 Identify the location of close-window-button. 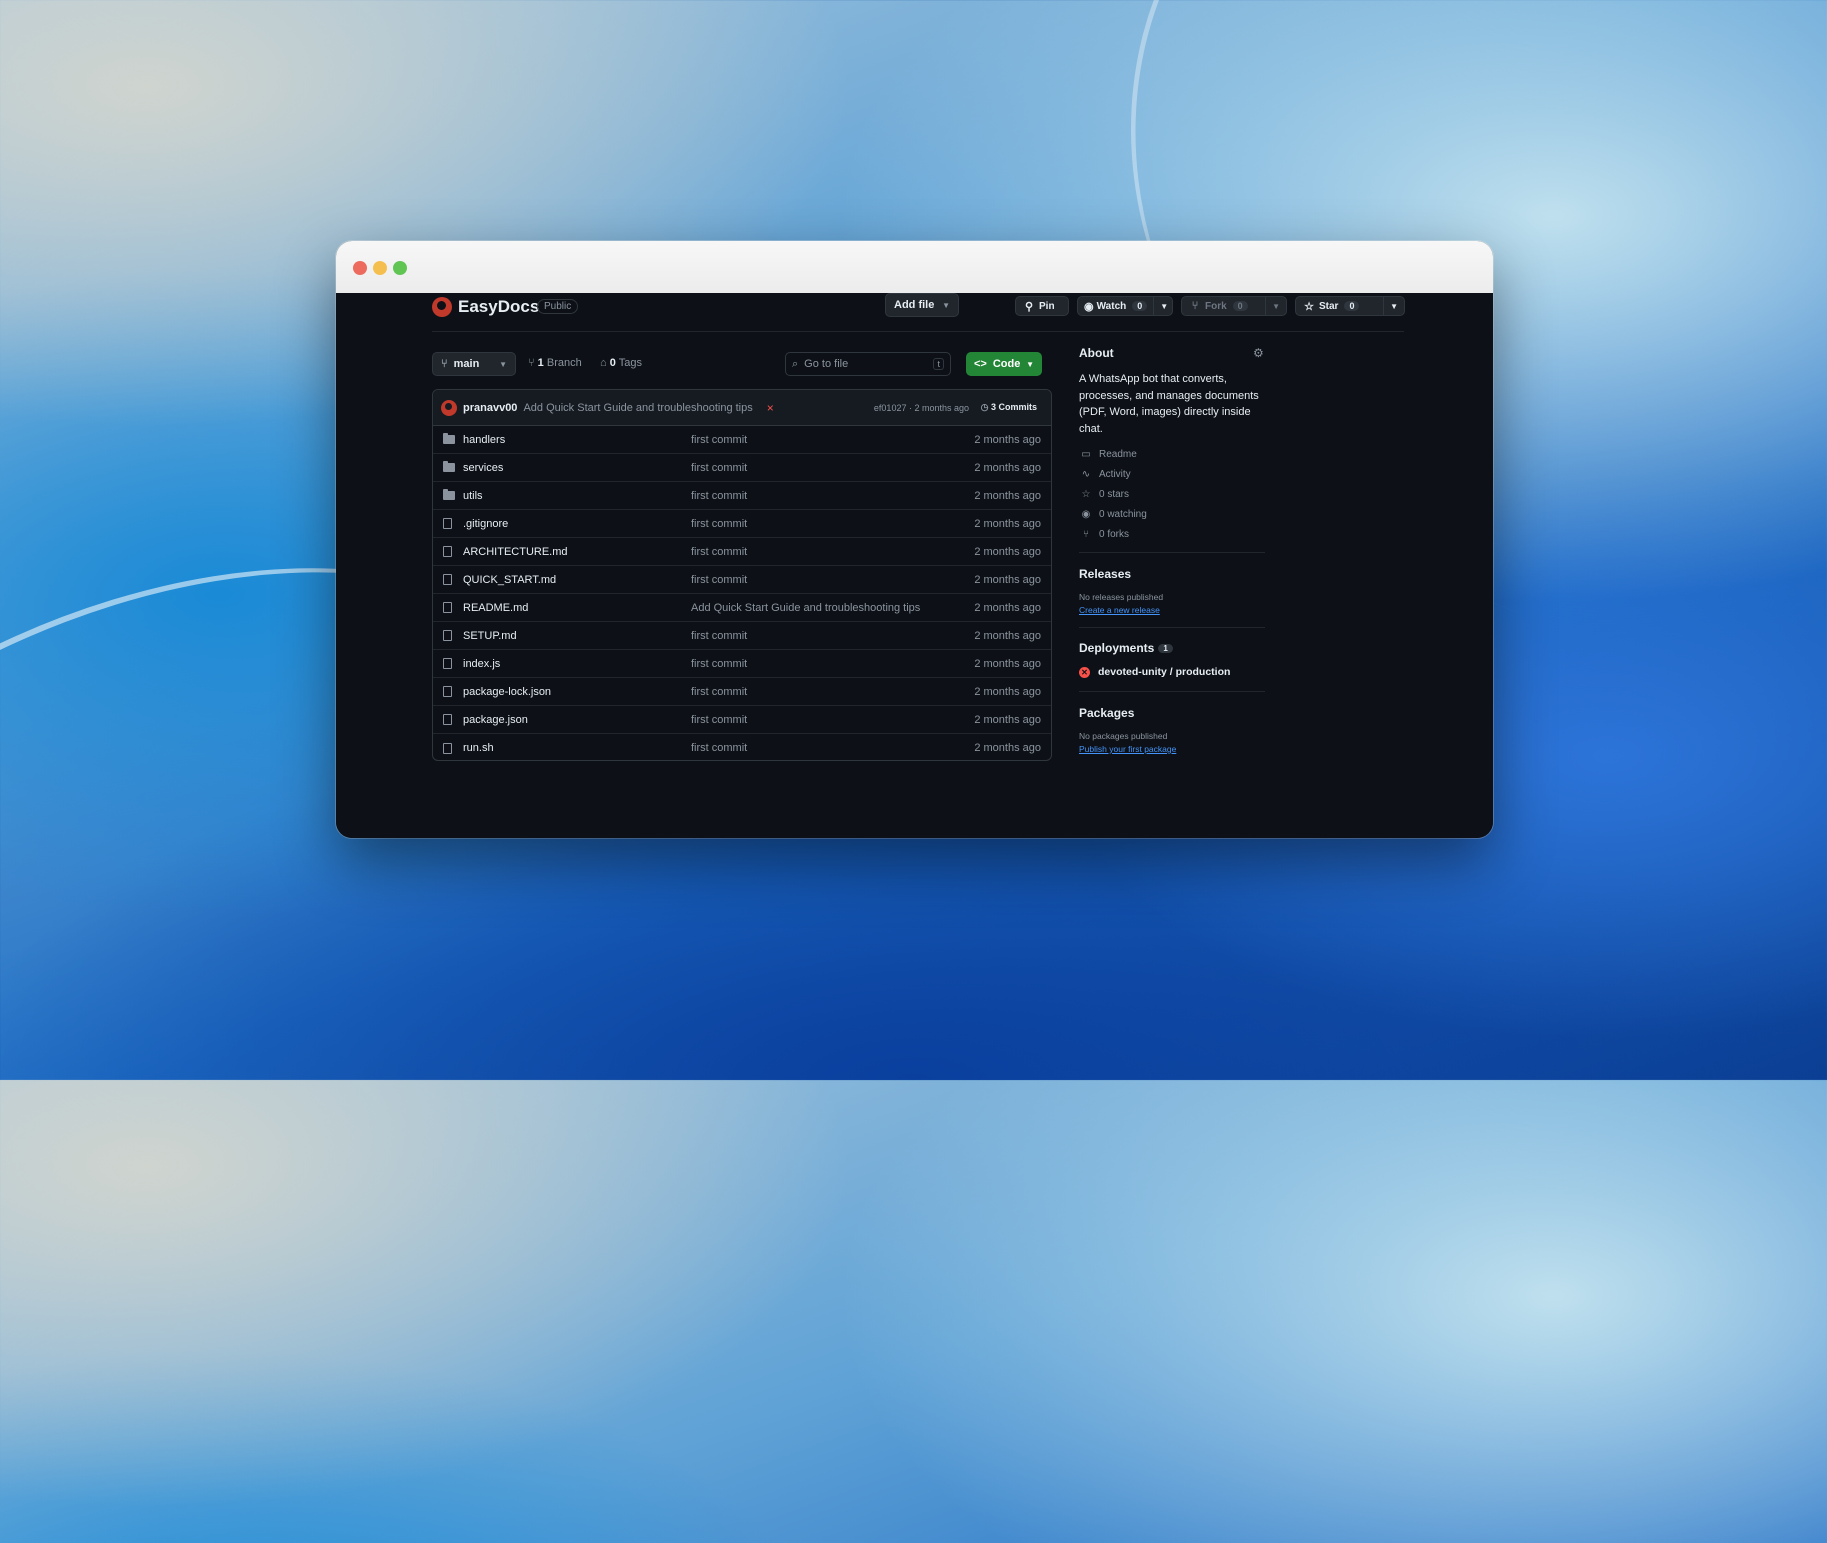
(360, 268).